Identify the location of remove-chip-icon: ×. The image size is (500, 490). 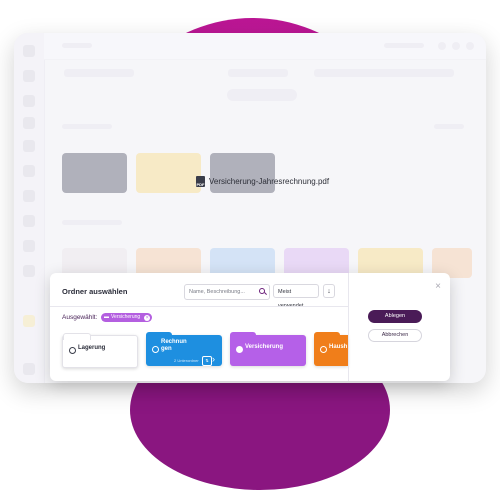
(147, 317).